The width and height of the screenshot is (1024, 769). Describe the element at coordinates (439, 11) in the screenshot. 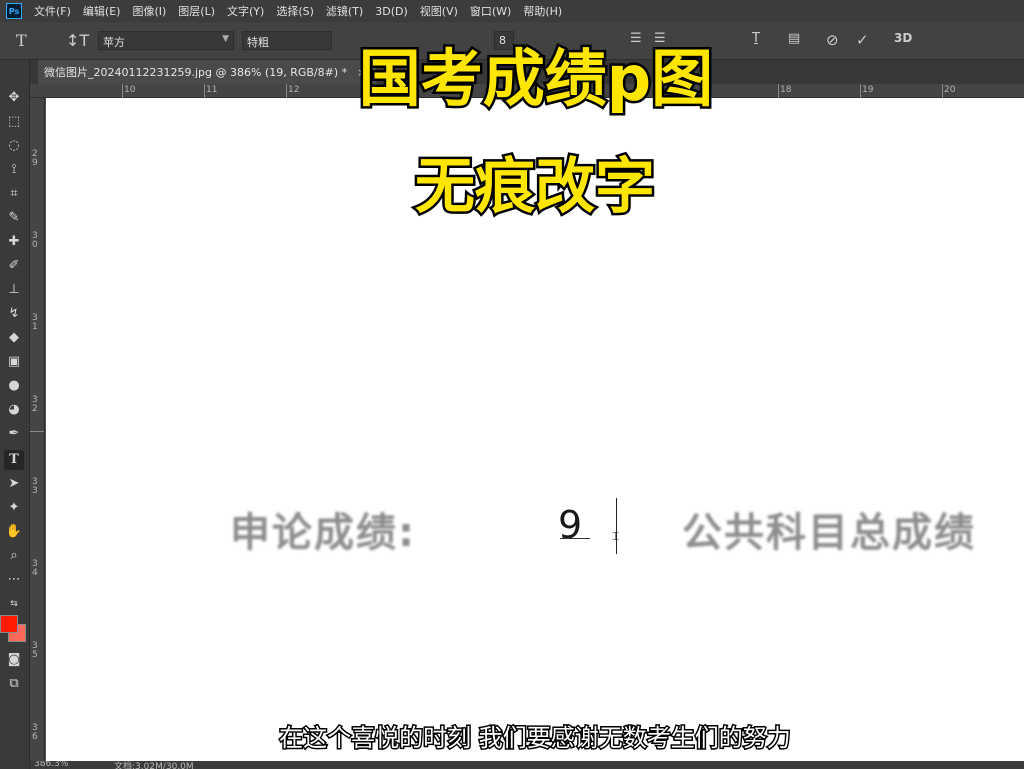

I see `menu-view: 视图(V)` at that location.